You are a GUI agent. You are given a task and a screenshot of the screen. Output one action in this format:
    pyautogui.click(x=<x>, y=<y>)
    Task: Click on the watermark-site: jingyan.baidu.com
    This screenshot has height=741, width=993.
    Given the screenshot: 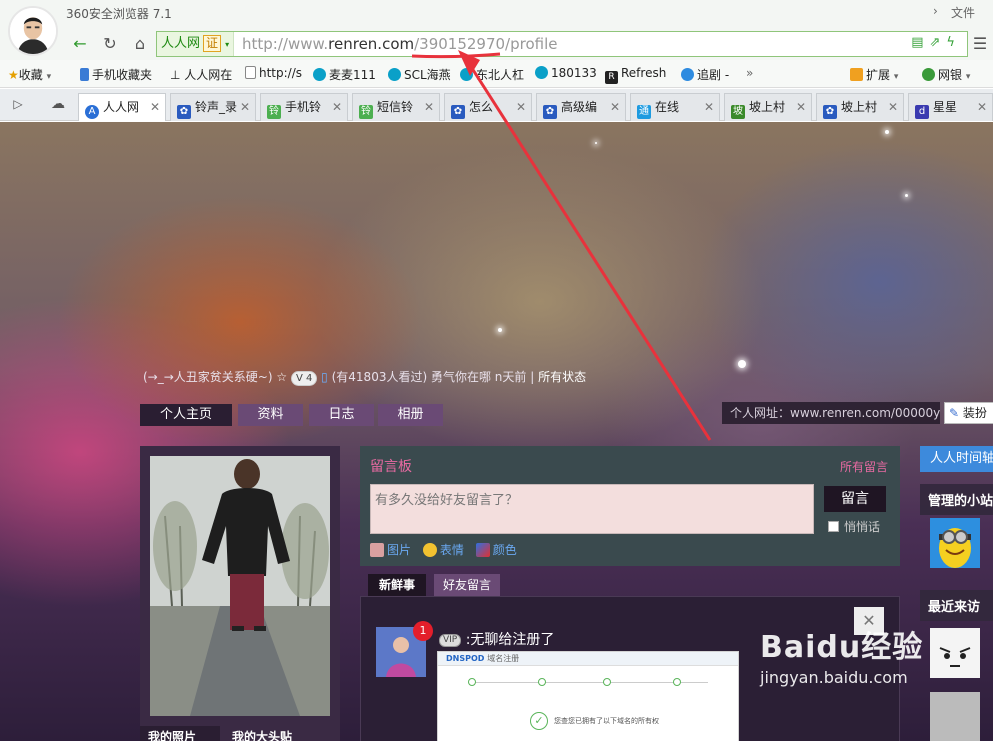 What is the action you would take?
    pyautogui.click(x=834, y=677)
    